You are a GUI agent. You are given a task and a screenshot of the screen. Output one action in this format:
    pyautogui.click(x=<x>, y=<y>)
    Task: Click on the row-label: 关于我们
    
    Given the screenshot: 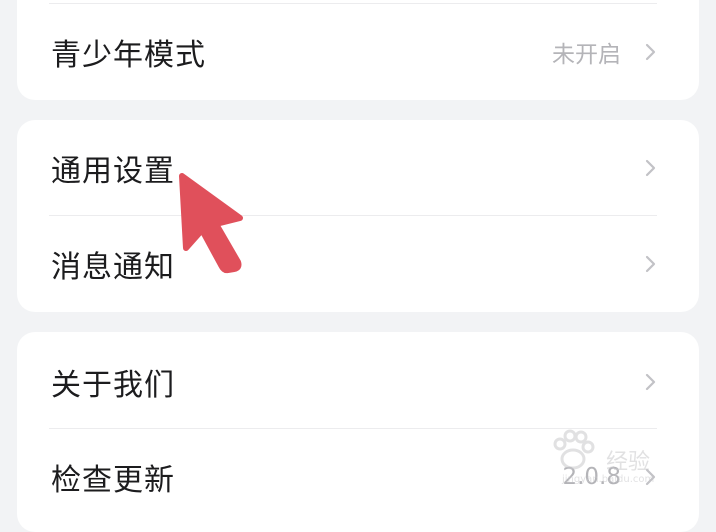 What is the action you would take?
    pyautogui.click(x=113, y=385)
    